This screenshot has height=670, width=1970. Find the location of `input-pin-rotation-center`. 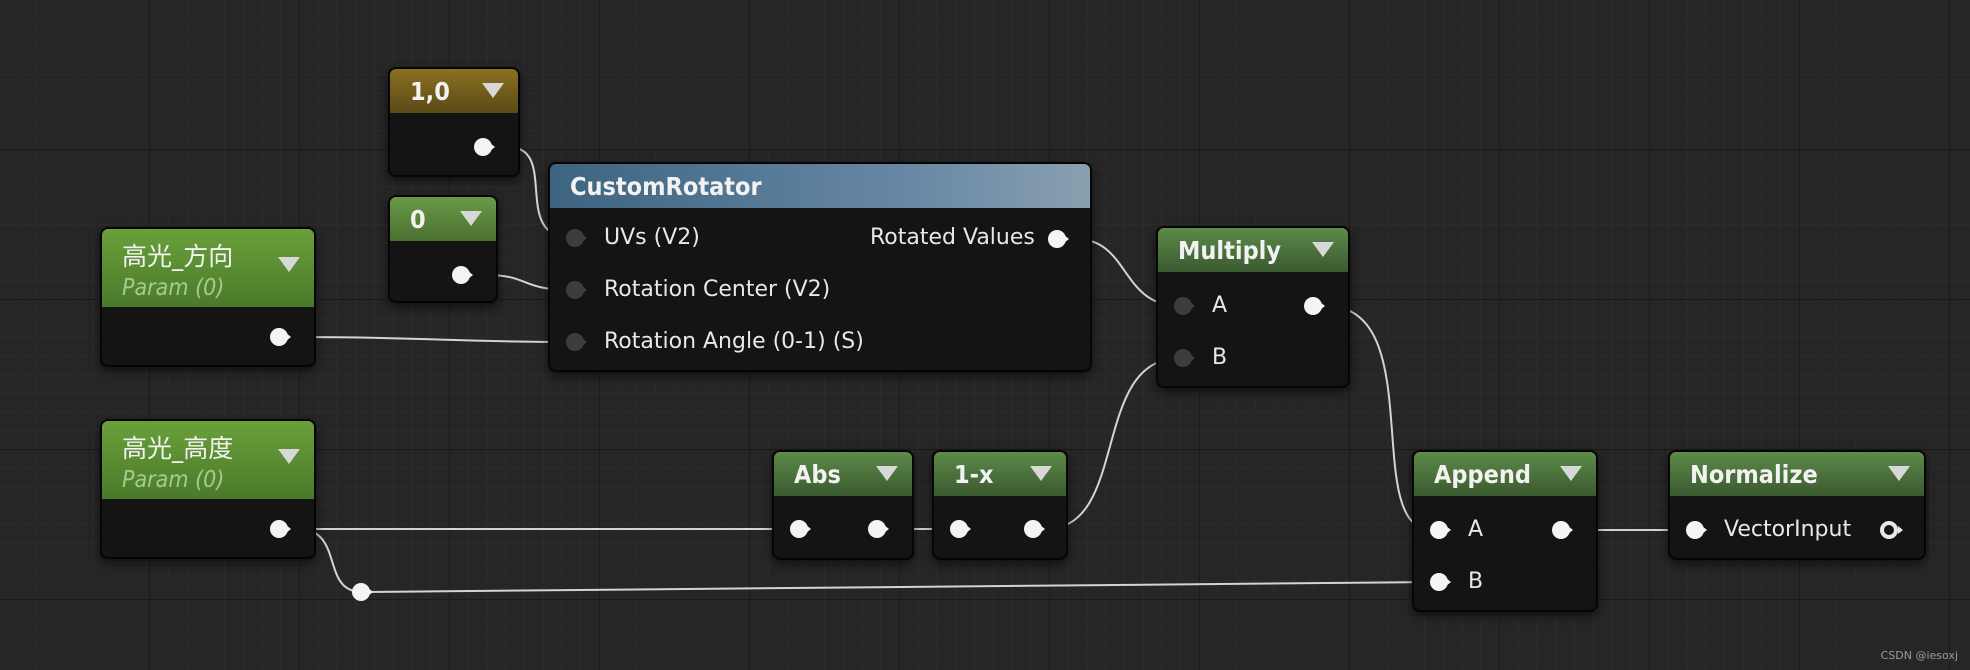

input-pin-rotation-center is located at coordinates (577, 290).